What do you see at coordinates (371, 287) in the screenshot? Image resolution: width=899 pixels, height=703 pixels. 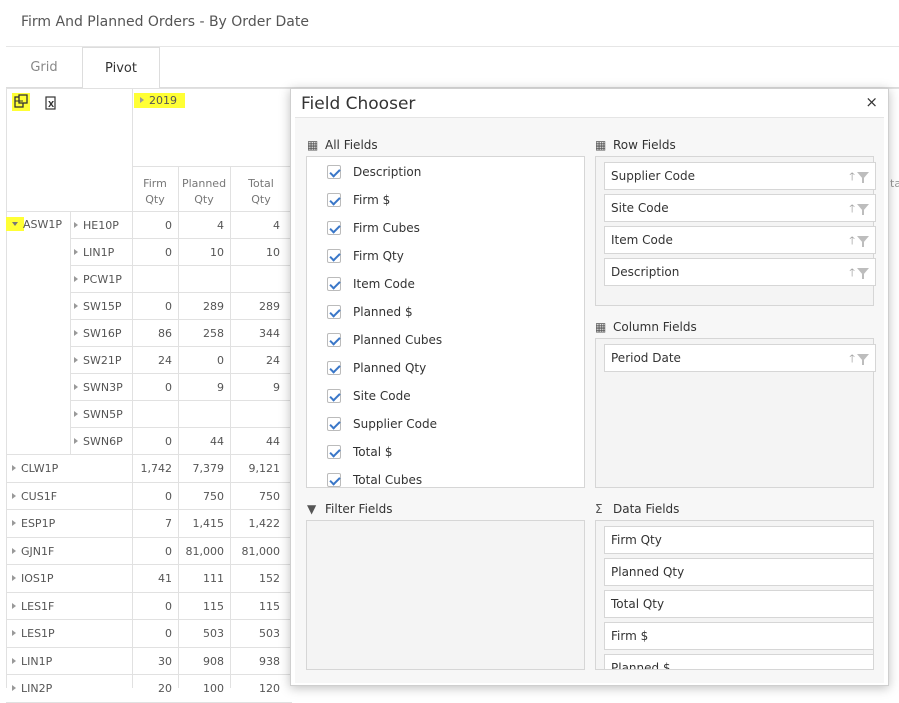 I see `all-field-item: Item Code` at bounding box center [371, 287].